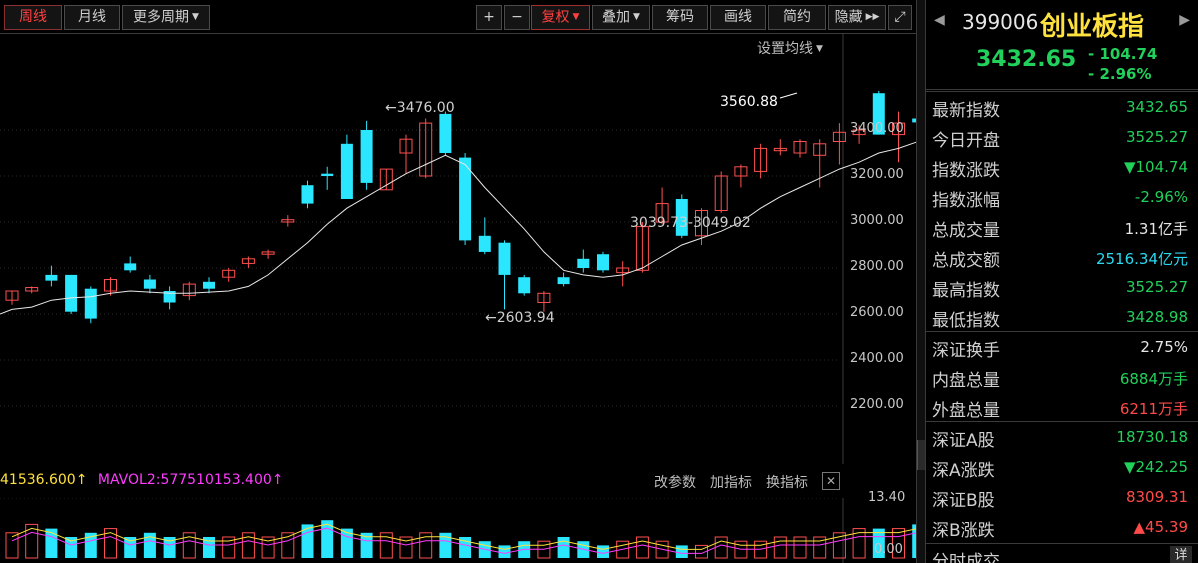 This screenshot has height=563, width=1198. Describe the element at coordinates (92, 17) in the screenshot. I see `tab-monthly: 月线` at that location.